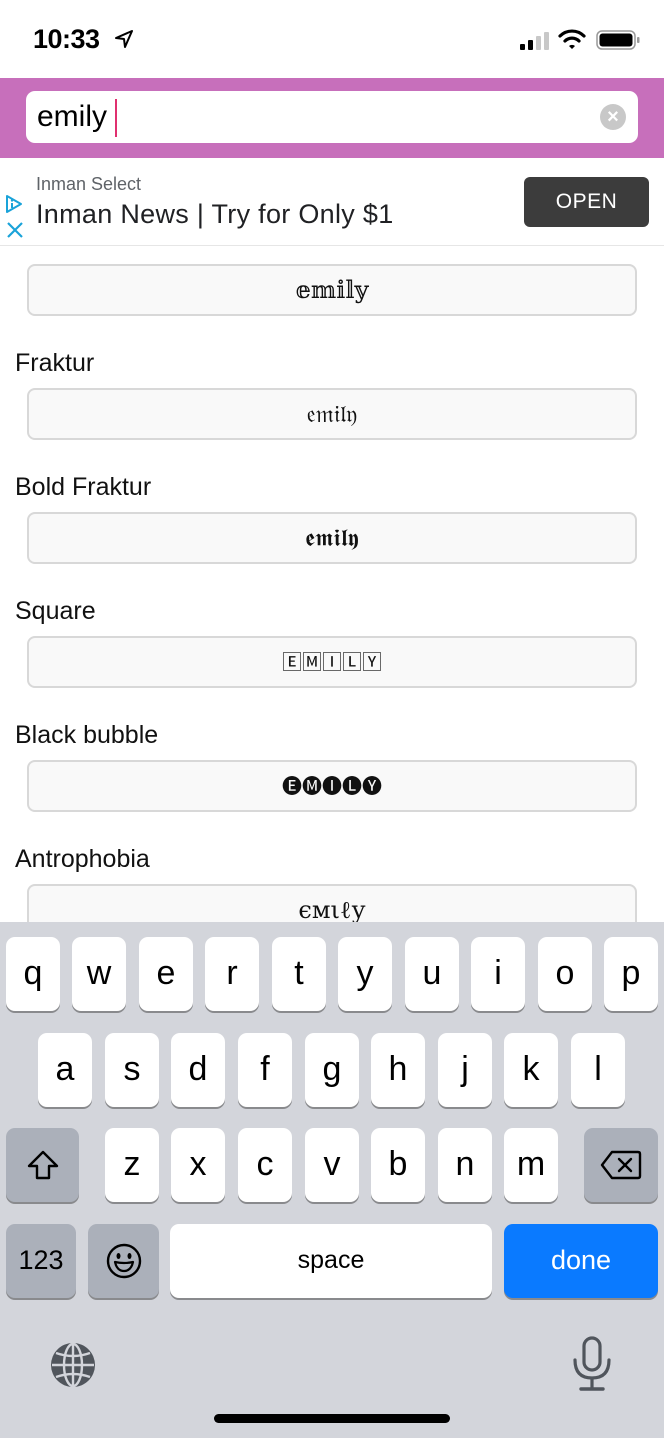 The height and width of the screenshot is (1438, 664). Describe the element at coordinates (116, 118) in the screenshot. I see `text-caret` at that location.